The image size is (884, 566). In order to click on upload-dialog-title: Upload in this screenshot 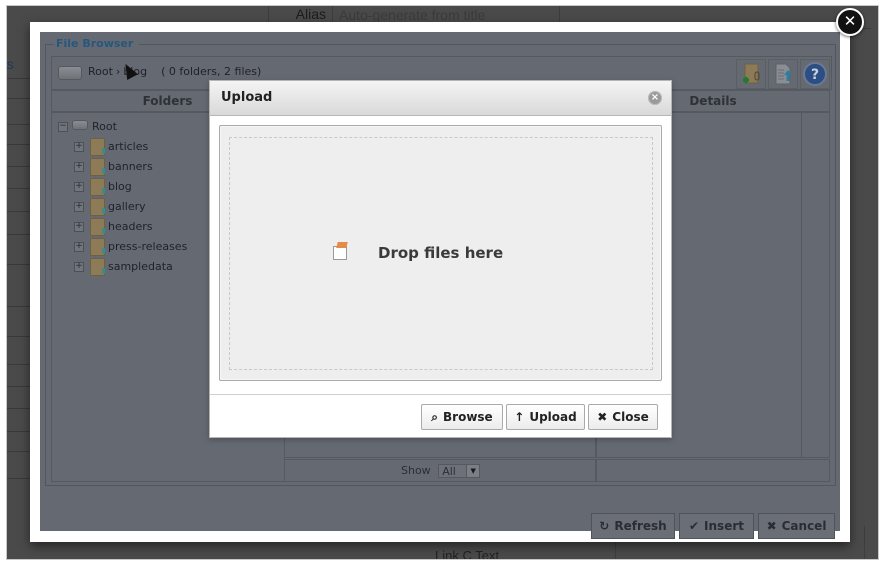, I will do `click(247, 97)`.